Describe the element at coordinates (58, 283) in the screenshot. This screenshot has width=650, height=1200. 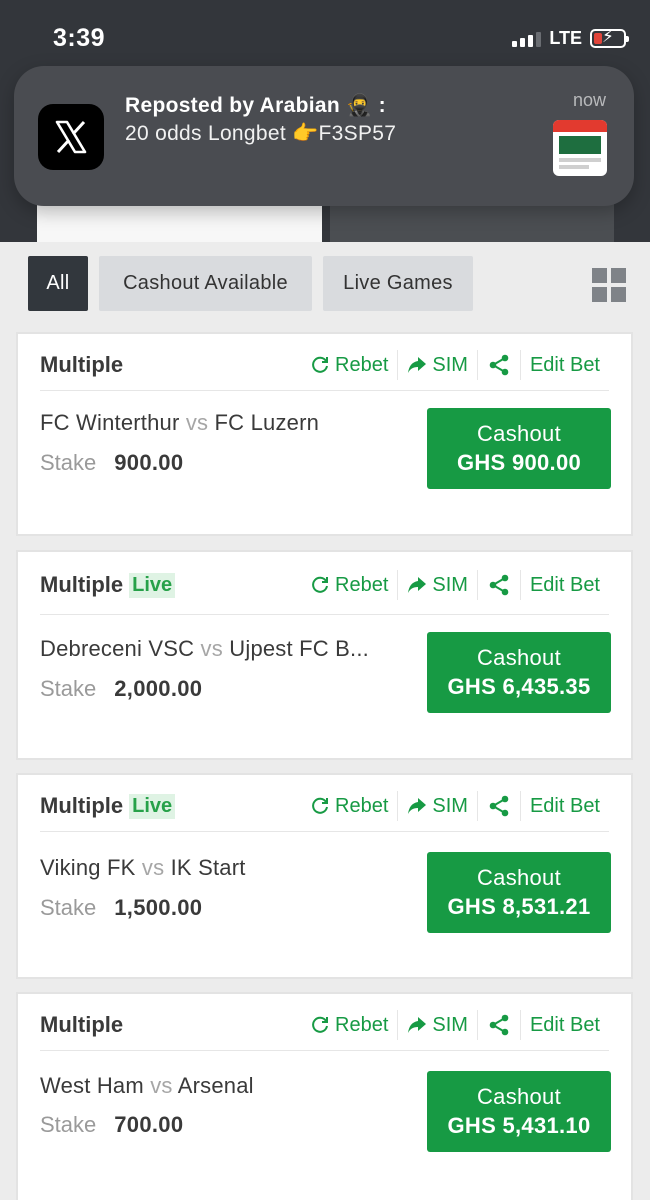
I see `filter-all: All` at that location.